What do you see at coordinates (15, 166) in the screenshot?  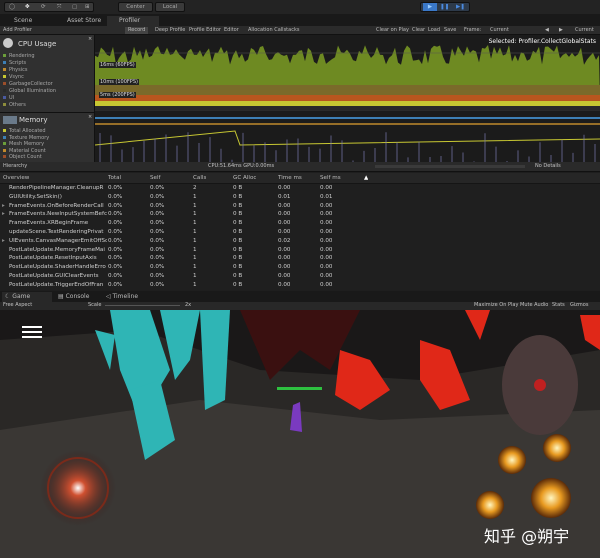 I see `view-mode-dropdown: Hierarchy` at bounding box center [15, 166].